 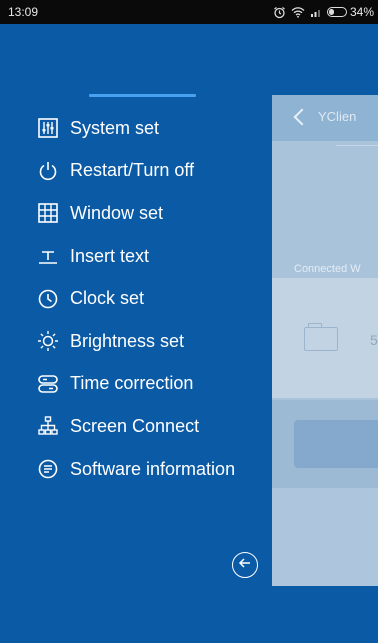 I want to click on menu-item-window-set: Window set, so click(x=136, y=213).